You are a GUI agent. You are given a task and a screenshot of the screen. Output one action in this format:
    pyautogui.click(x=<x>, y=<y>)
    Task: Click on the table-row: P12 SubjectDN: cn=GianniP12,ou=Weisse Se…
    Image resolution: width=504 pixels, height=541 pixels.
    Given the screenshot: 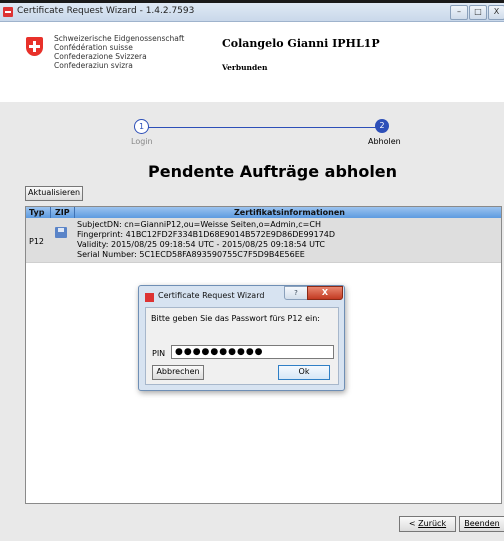 What is the action you would take?
    pyautogui.click(x=263, y=240)
    